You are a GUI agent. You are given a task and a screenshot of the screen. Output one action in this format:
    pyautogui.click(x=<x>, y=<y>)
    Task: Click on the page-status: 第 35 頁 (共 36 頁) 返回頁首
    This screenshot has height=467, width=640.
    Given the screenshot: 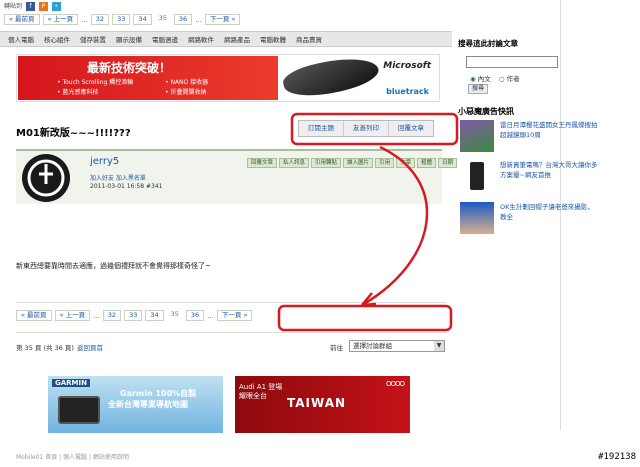 What is the action you would take?
    pyautogui.click(x=59, y=347)
    